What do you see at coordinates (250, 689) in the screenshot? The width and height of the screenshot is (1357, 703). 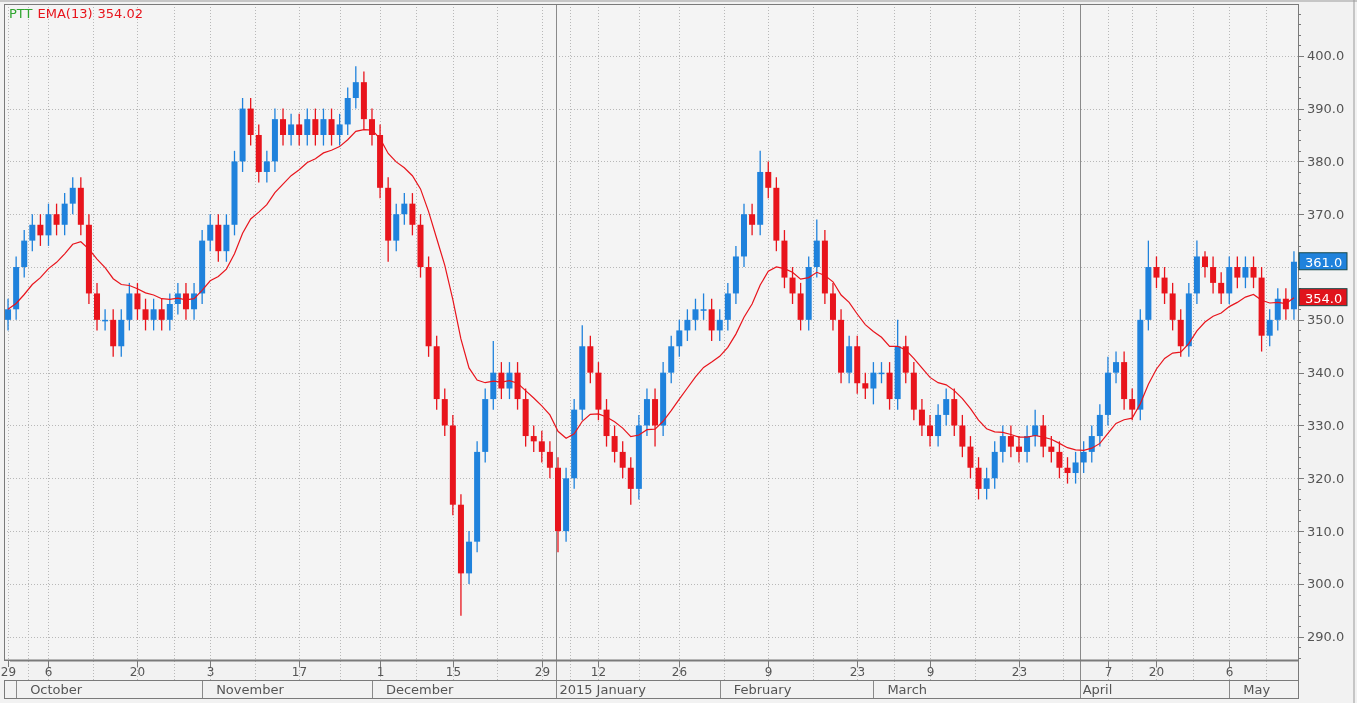 I see `month-label: November` at bounding box center [250, 689].